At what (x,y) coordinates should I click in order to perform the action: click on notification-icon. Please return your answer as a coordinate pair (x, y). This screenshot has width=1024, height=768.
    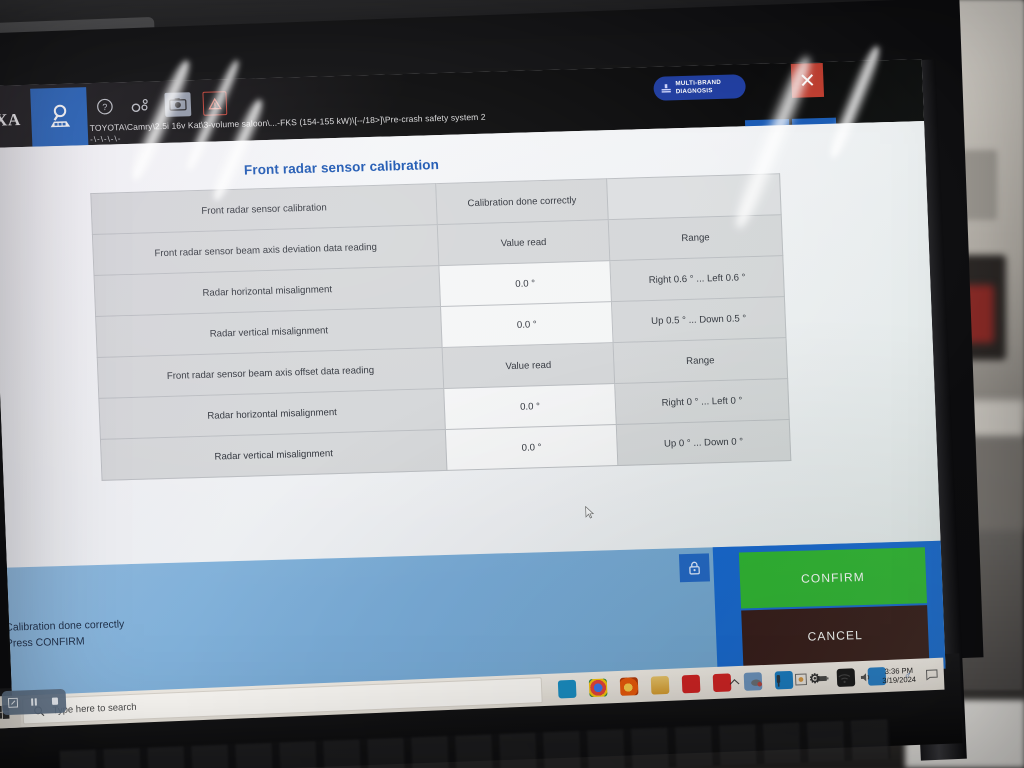
    Looking at the image, I should click on (932, 674).